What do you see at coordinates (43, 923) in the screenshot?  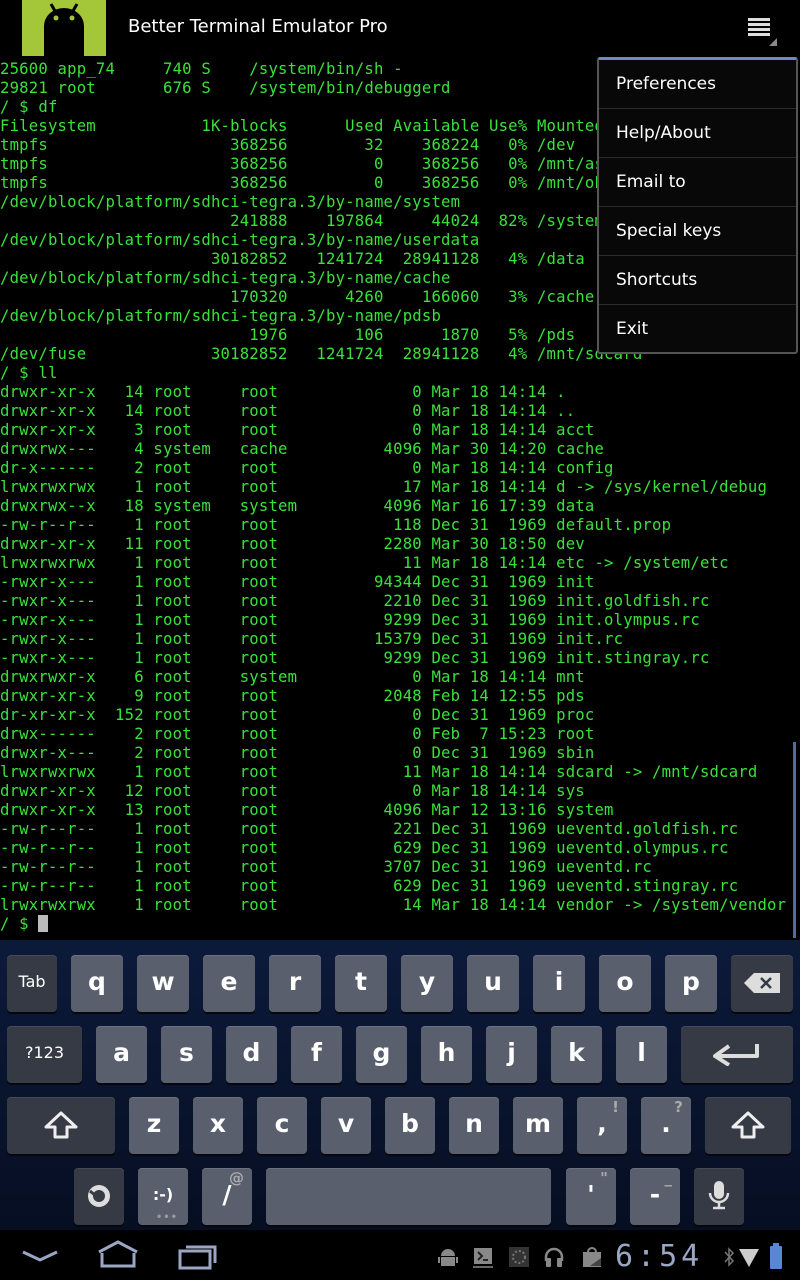 I see `text-cursor` at bounding box center [43, 923].